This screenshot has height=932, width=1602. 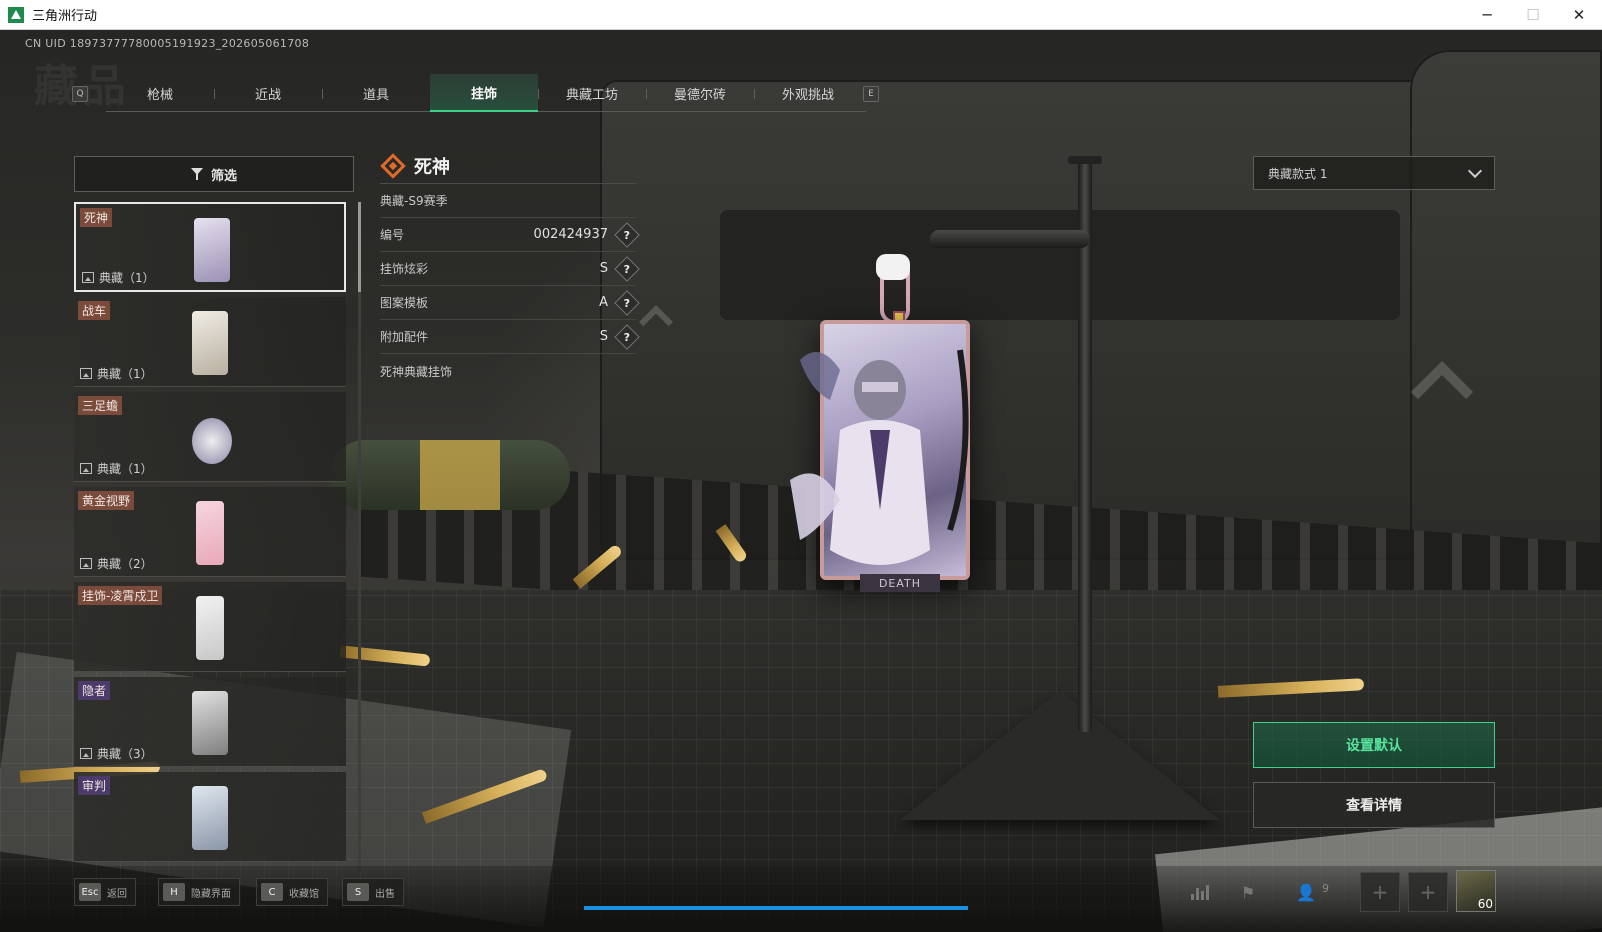 What do you see at coordinates (94, 690) in the screenshot?
I see `item-name-tag: 隐者` at bounding box center [94, 690].